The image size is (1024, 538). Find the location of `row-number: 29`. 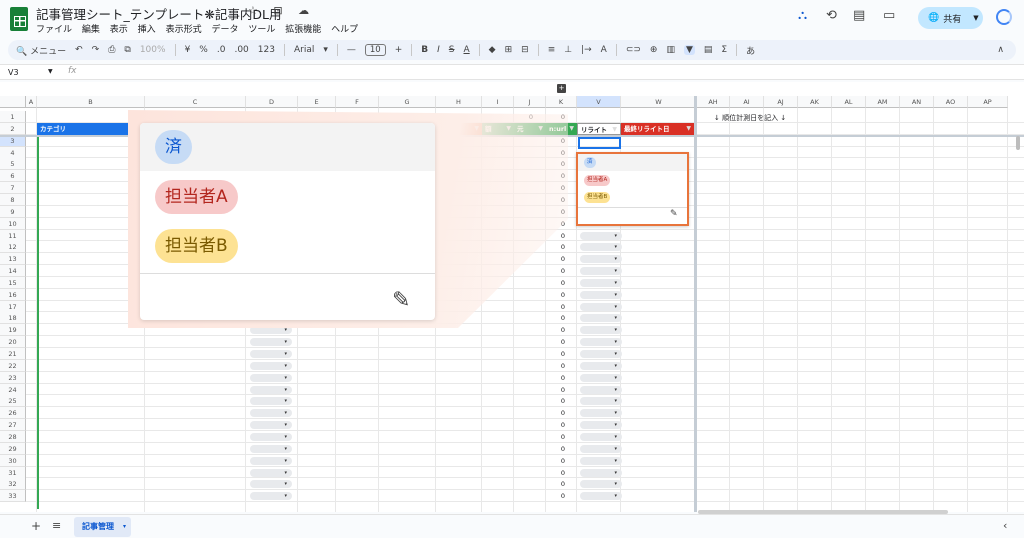

row-number: 29 is located at coordinates (13, 448).